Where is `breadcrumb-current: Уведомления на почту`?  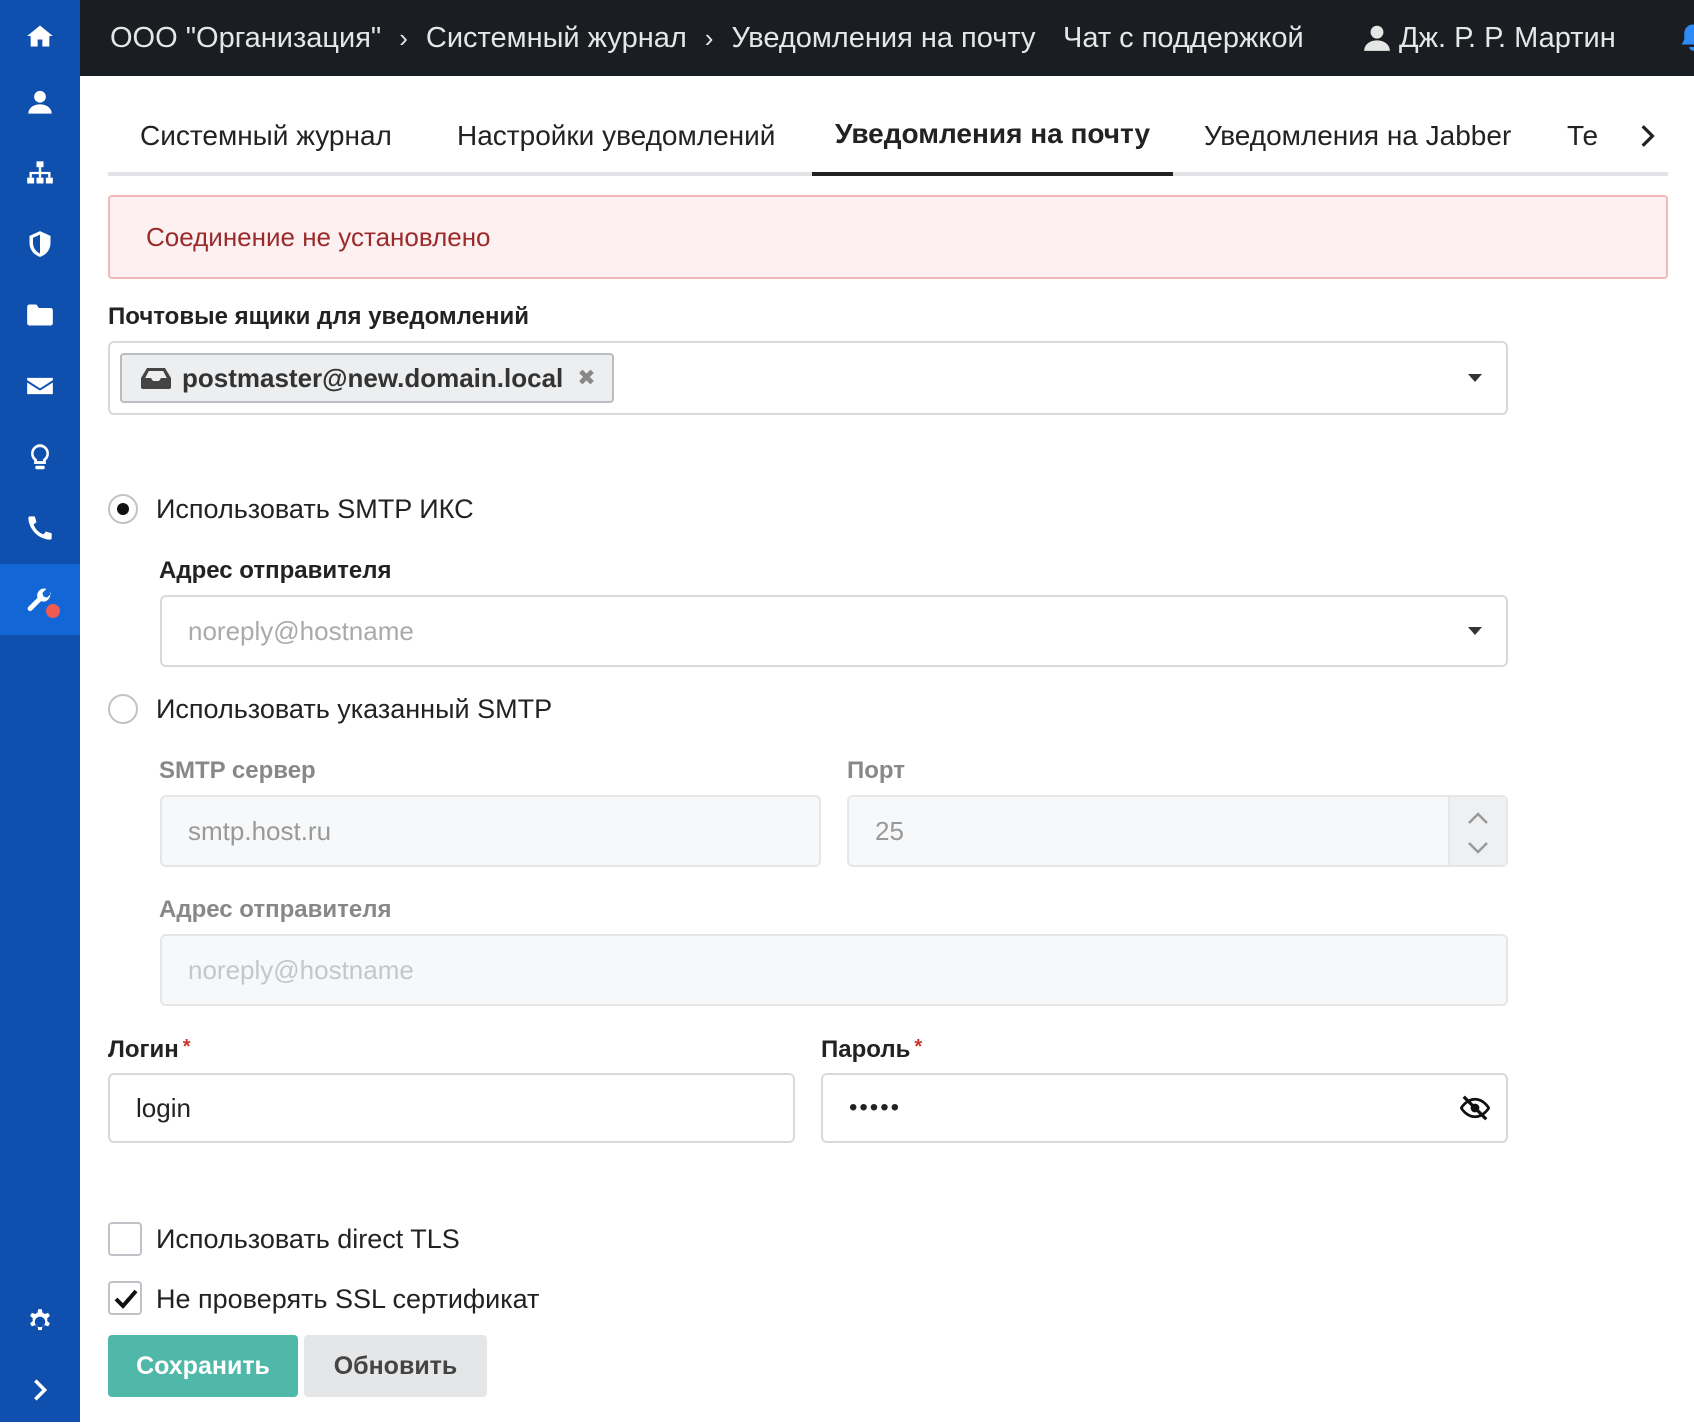 breadcrumb-current: Уведомления на почту is located at coordinates (883, 37).